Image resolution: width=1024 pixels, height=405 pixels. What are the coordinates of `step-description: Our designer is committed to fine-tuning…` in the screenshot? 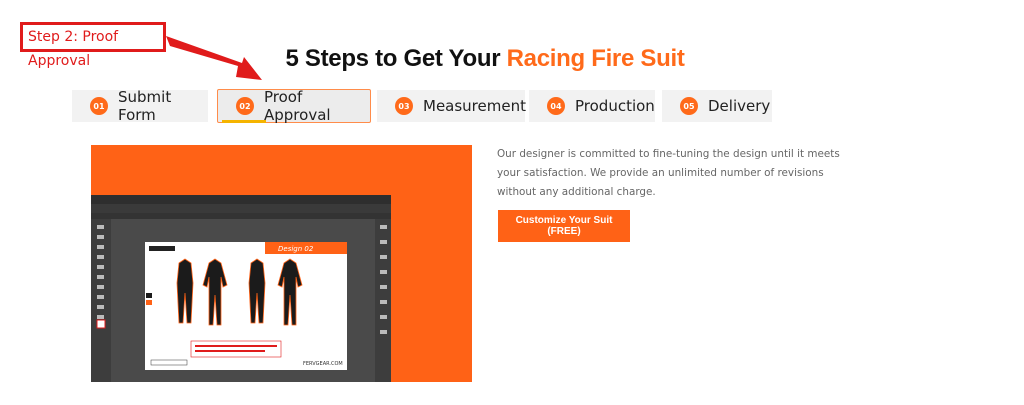 It's located at (668, 173).